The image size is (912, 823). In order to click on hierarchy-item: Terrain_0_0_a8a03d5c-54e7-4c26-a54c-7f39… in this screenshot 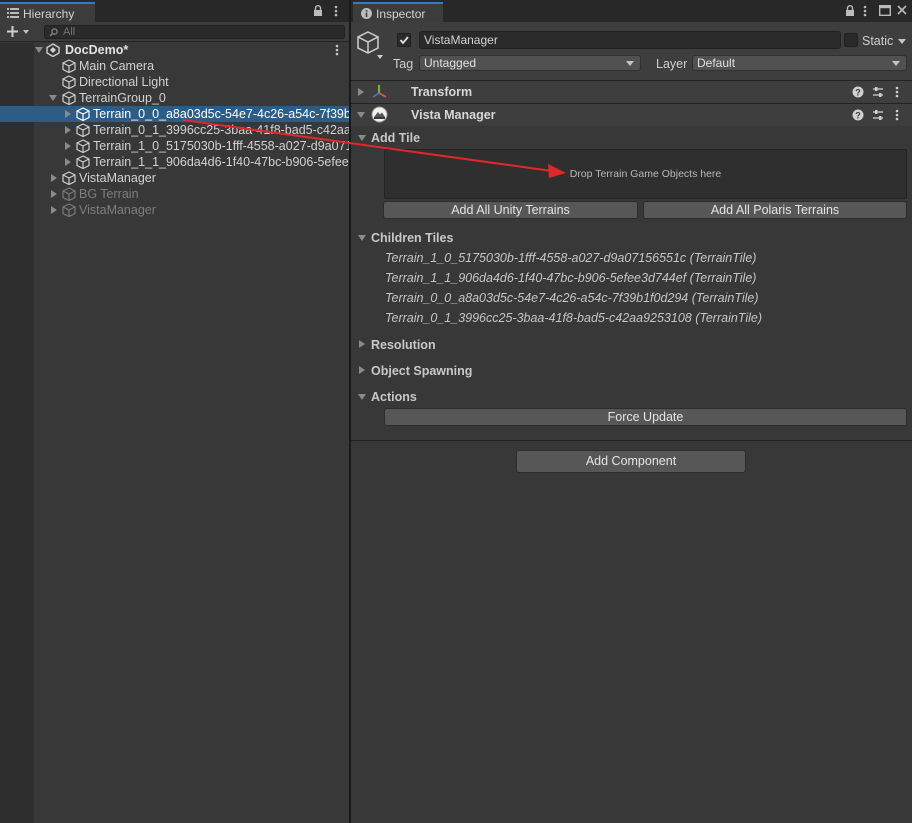, I will do `click(174, 114)`.